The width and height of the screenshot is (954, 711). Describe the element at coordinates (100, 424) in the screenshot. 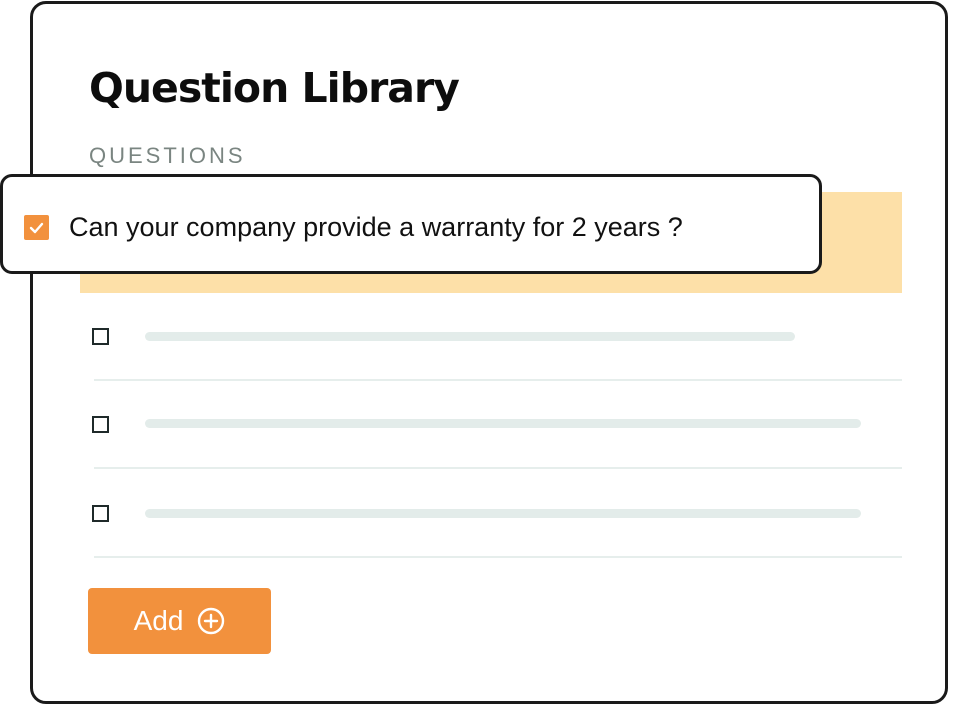

I see `question-row-2-checkbox` at that location.